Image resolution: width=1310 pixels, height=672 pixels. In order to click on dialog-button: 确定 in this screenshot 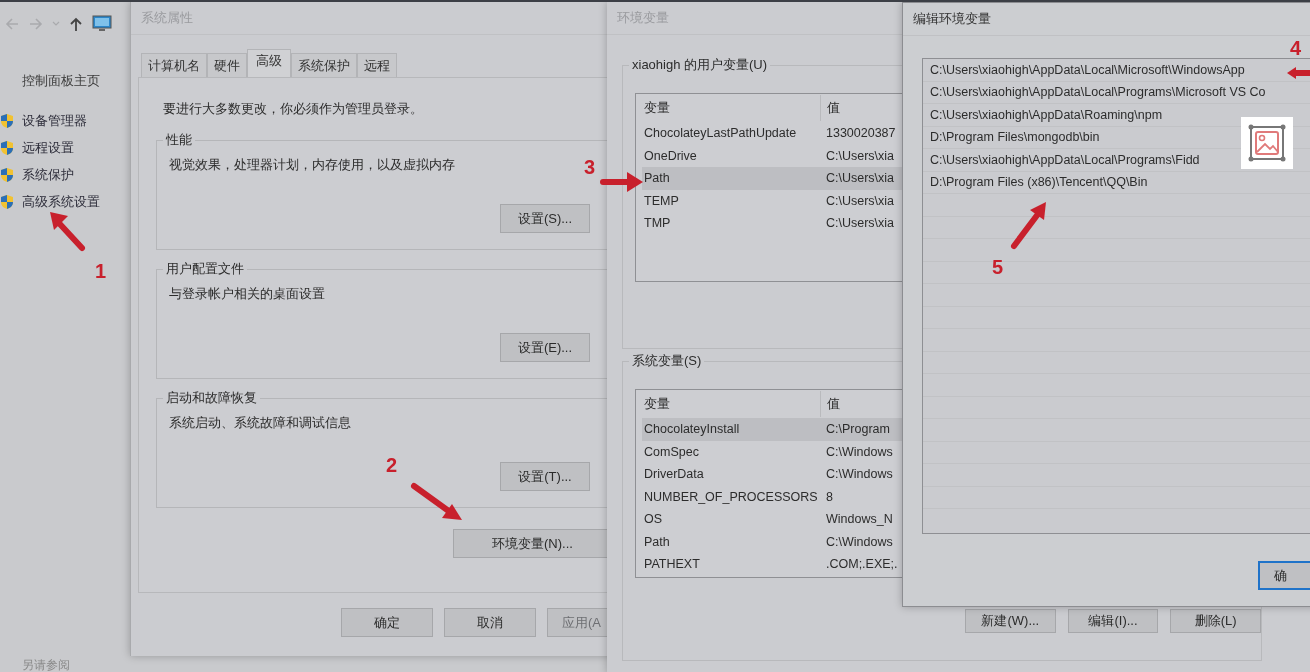, I will do `click(387, 622)`.